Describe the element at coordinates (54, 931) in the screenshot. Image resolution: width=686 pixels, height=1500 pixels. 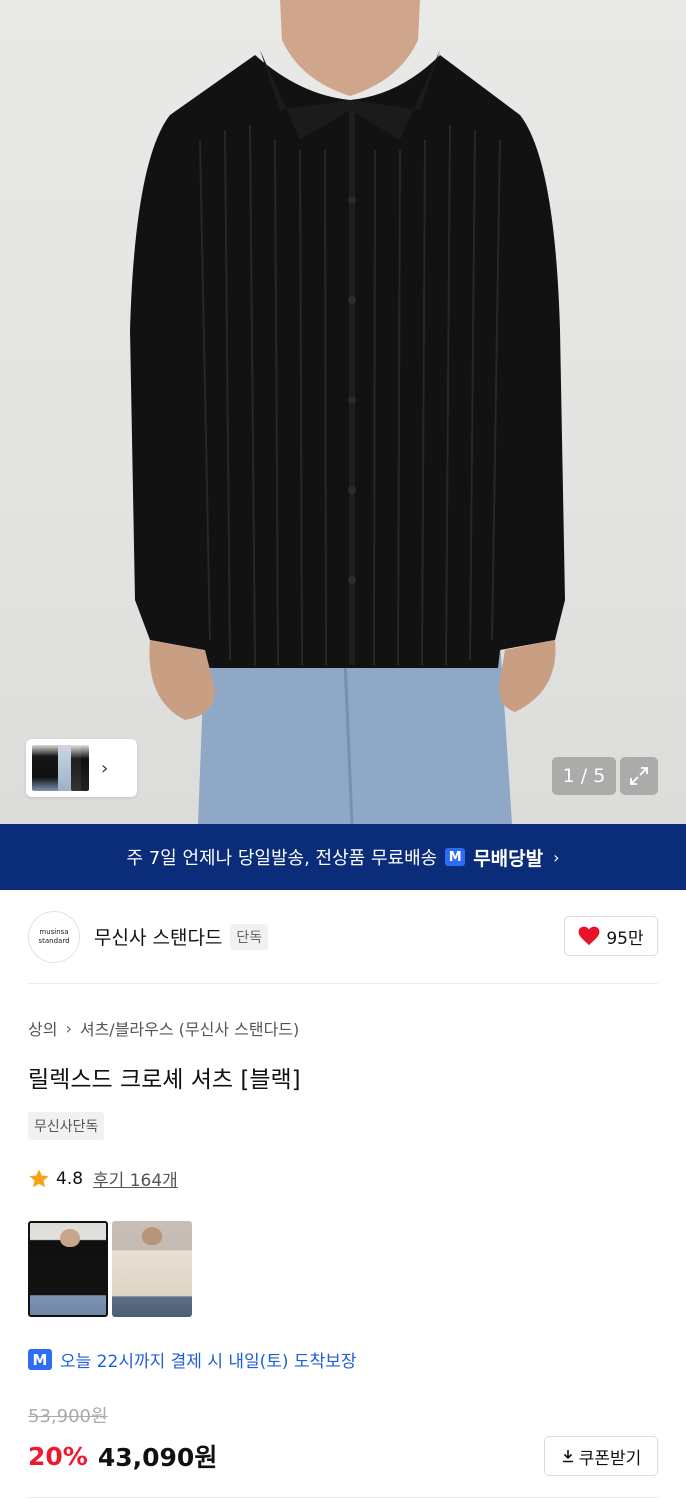
I see `brand-logo-line1: musinsa` at that location.